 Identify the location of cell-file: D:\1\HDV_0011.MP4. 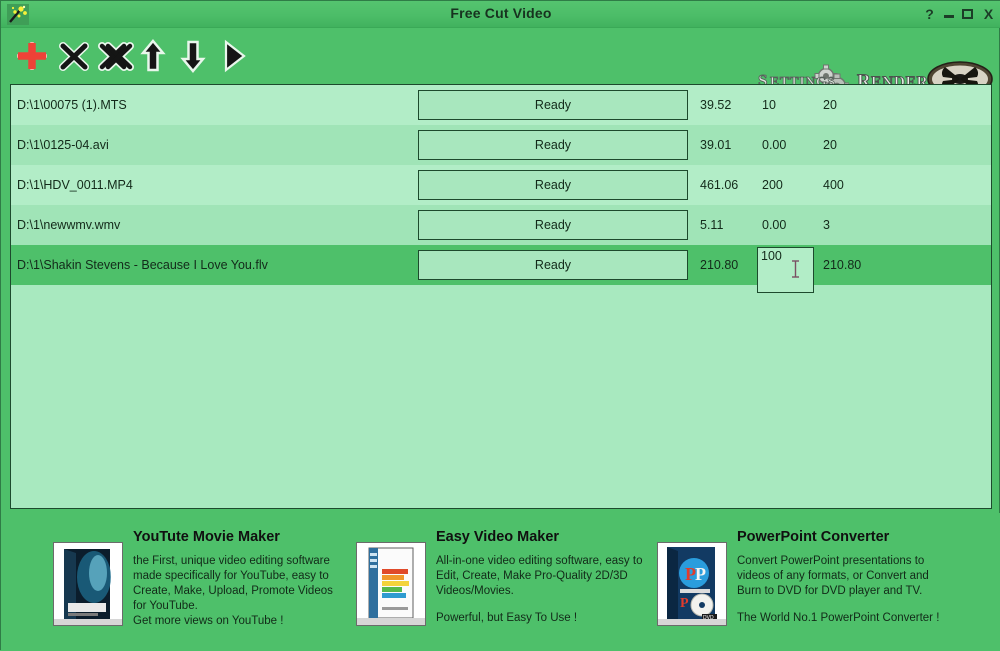
(211, 185).